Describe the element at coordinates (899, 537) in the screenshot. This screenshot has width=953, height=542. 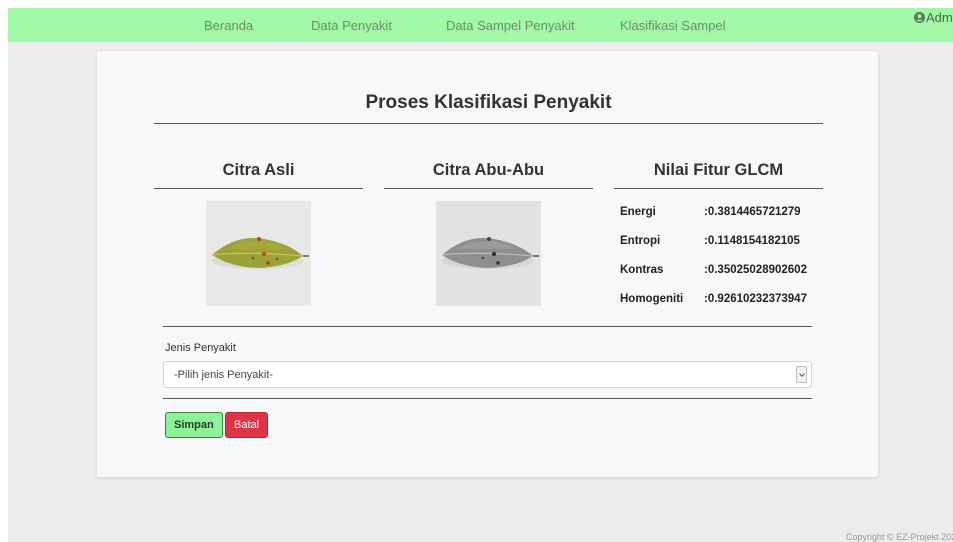
I see `footer-copyright: Copyright © EZ-Projekt 2020` at that location.